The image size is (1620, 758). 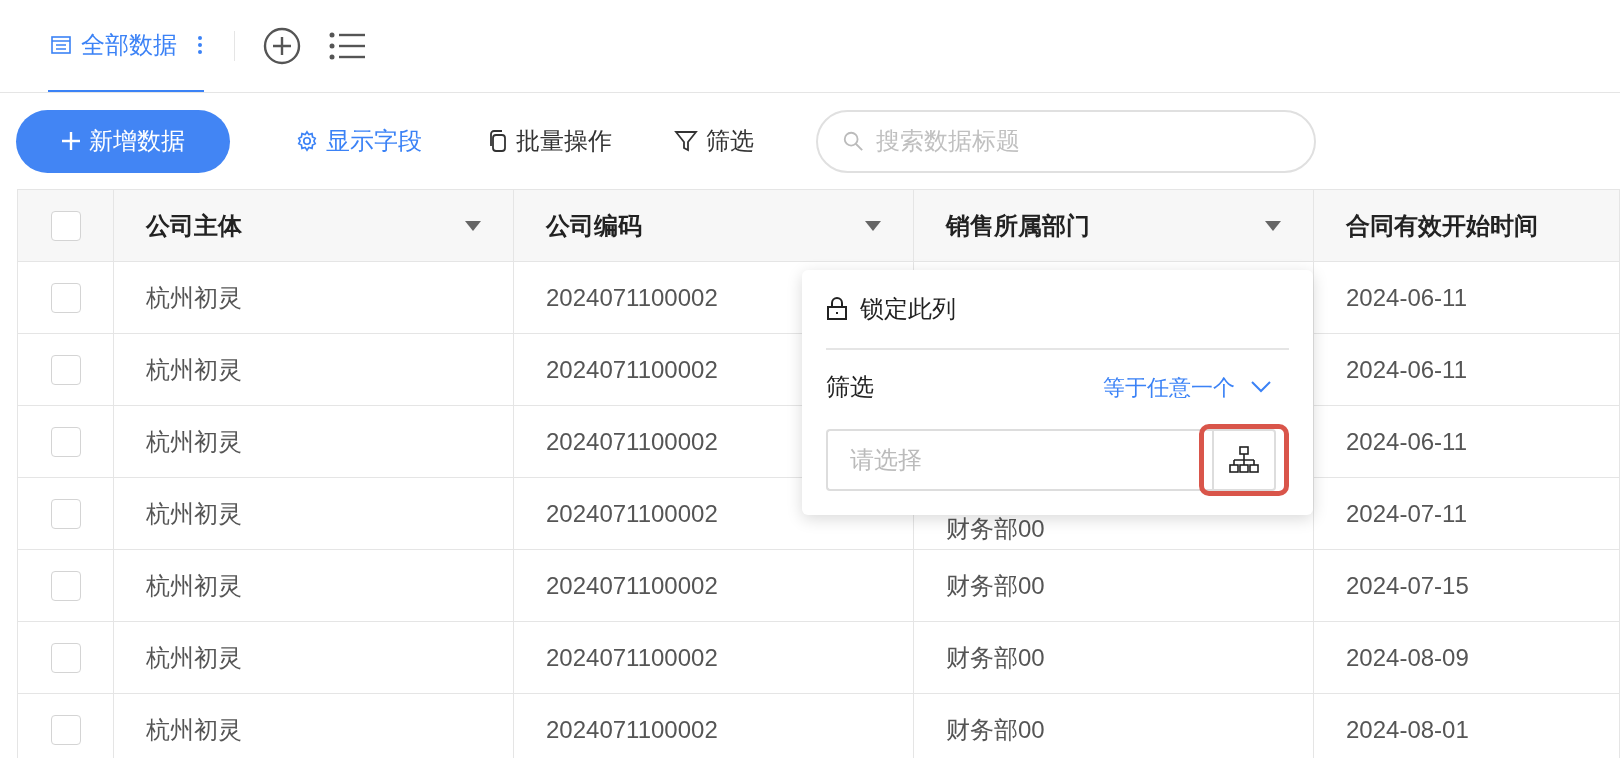 What do you see at coordinates (686, 141) in the screenshot?
I see `filter-icon` at bounding box center [686, 141].